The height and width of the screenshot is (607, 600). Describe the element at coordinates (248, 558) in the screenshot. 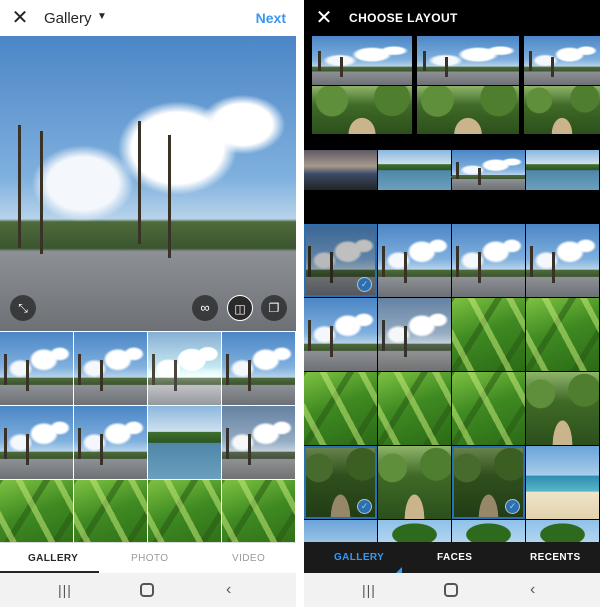

I see `tab-video: VIDEO` at that location.